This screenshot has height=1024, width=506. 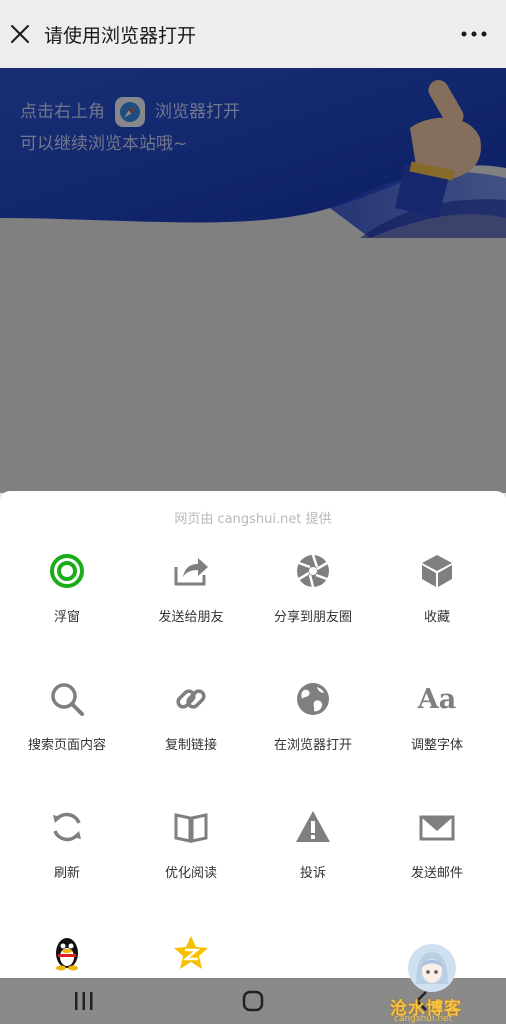 I want to click on qq-penguin-icon, so click(x=67, y=953).